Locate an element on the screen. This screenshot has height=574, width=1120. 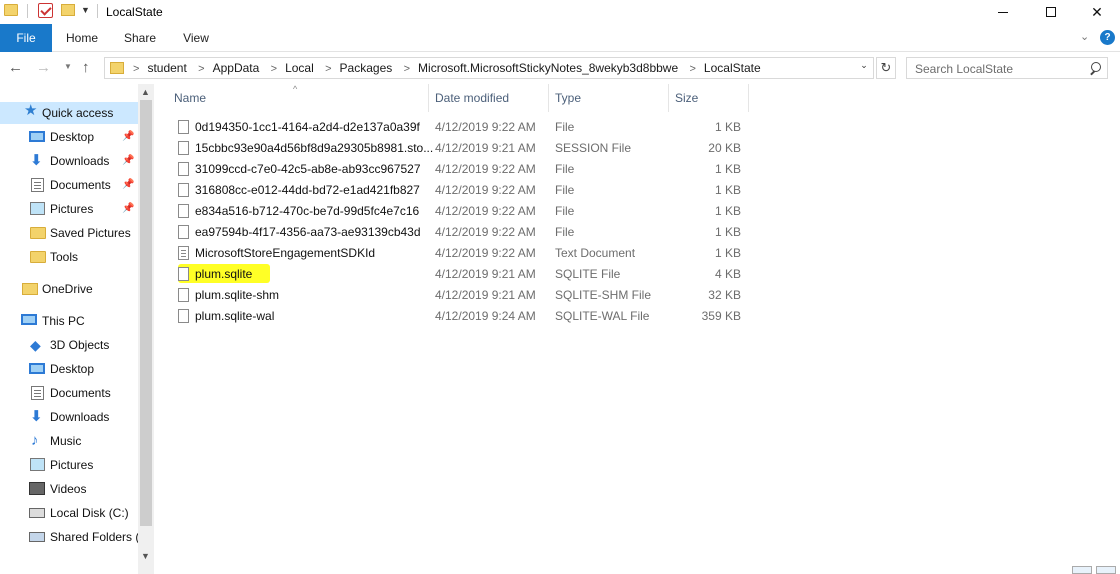
scroll-down-icon: ▼ is located at coordinates (145, 556).